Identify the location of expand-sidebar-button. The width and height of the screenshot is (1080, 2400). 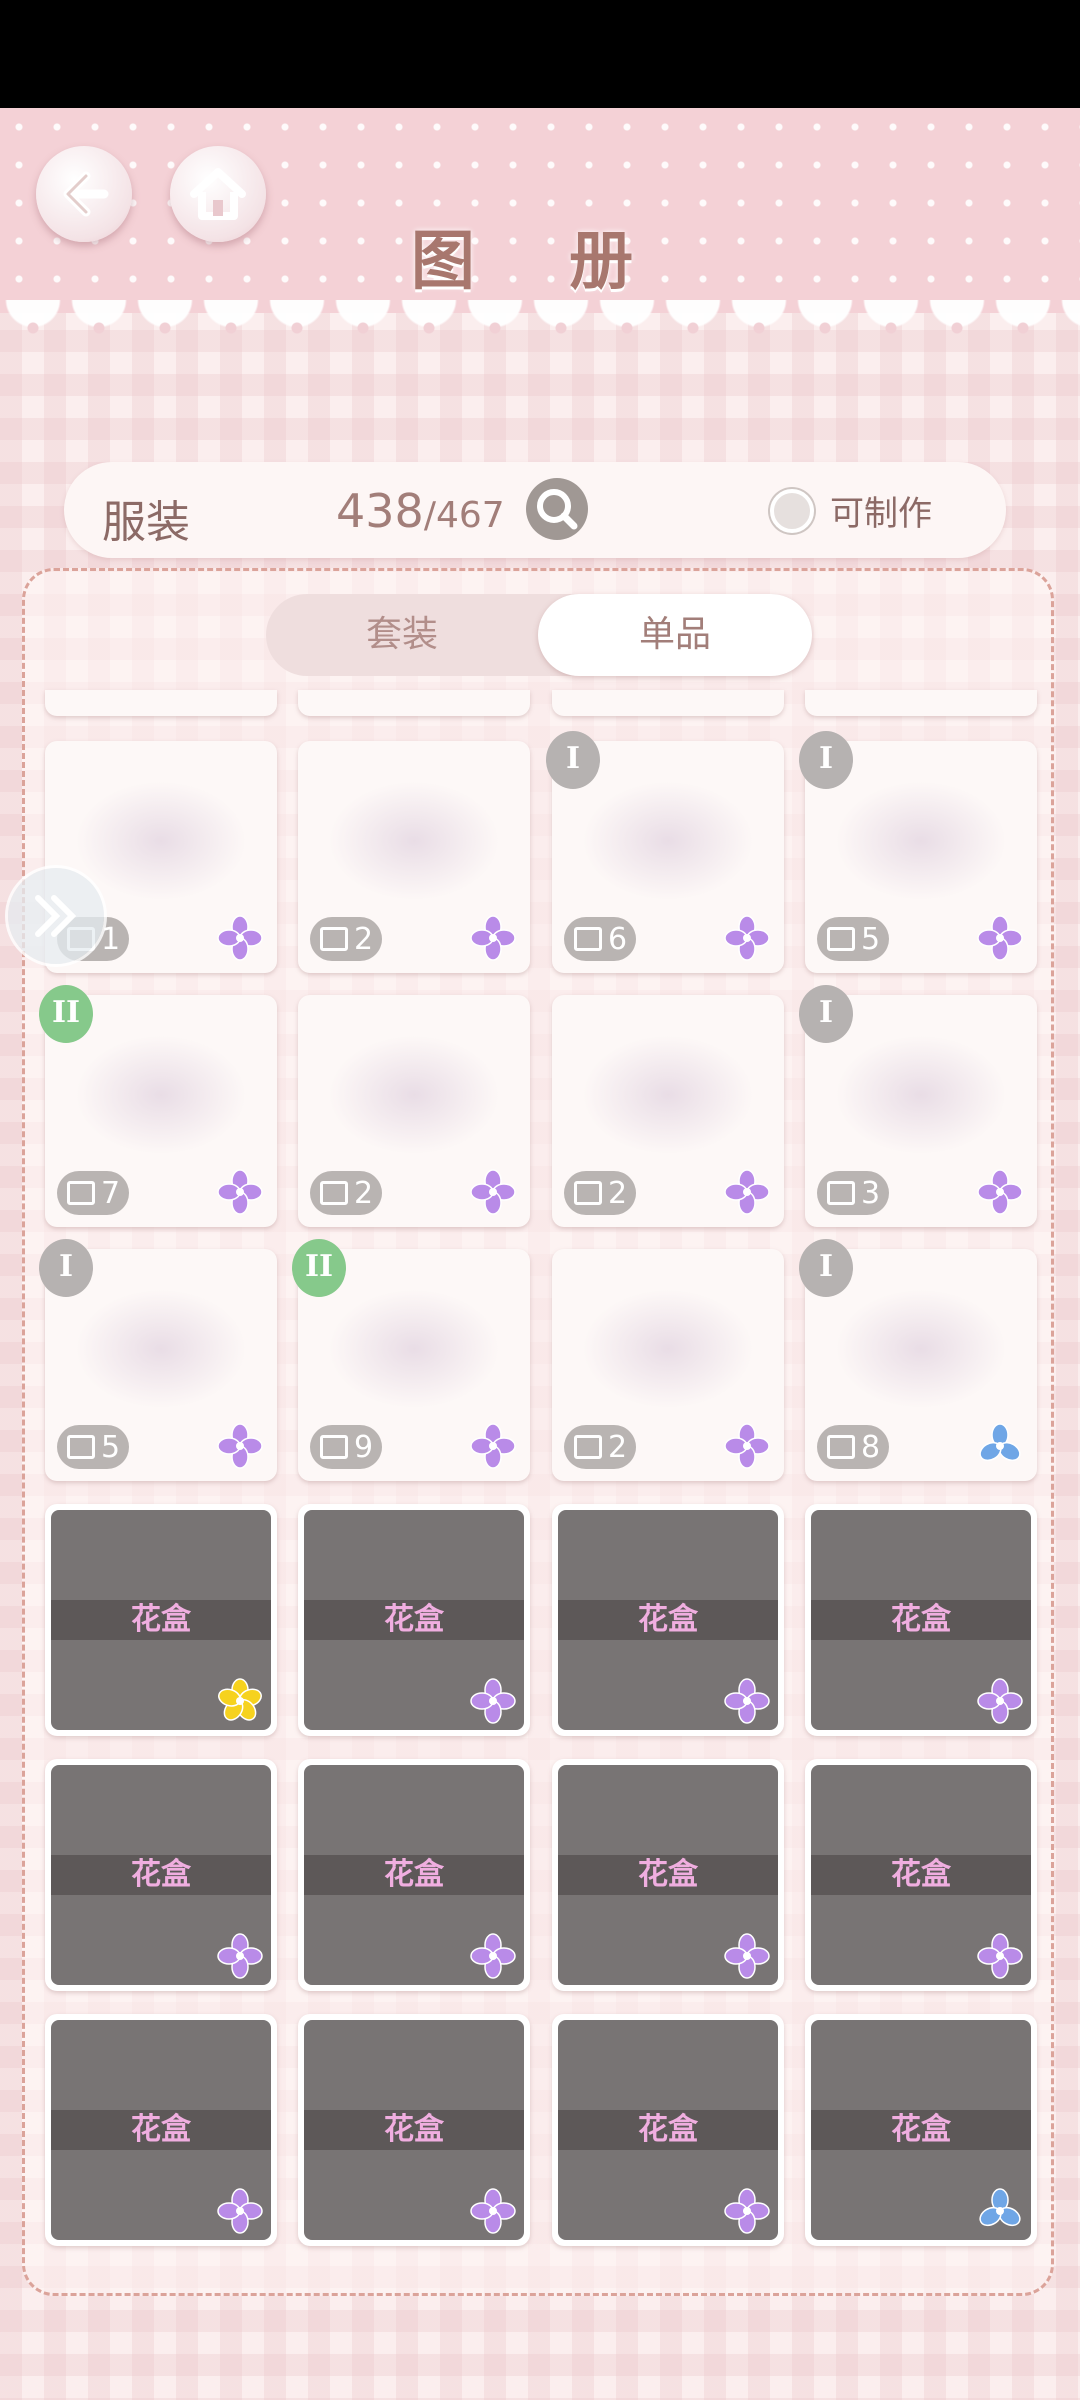
(56, 916).